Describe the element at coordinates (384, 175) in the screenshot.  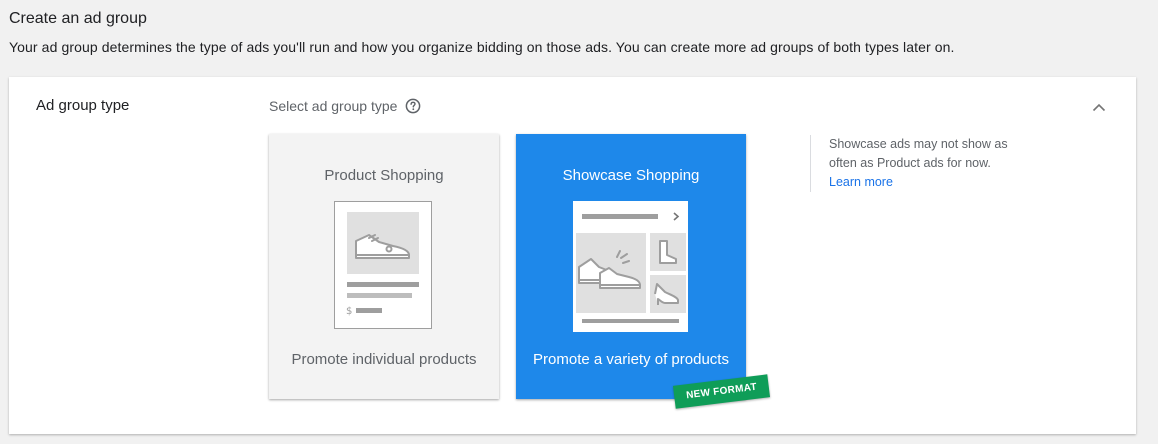
I see `product-shopping-title: Product Shopping` at that location.